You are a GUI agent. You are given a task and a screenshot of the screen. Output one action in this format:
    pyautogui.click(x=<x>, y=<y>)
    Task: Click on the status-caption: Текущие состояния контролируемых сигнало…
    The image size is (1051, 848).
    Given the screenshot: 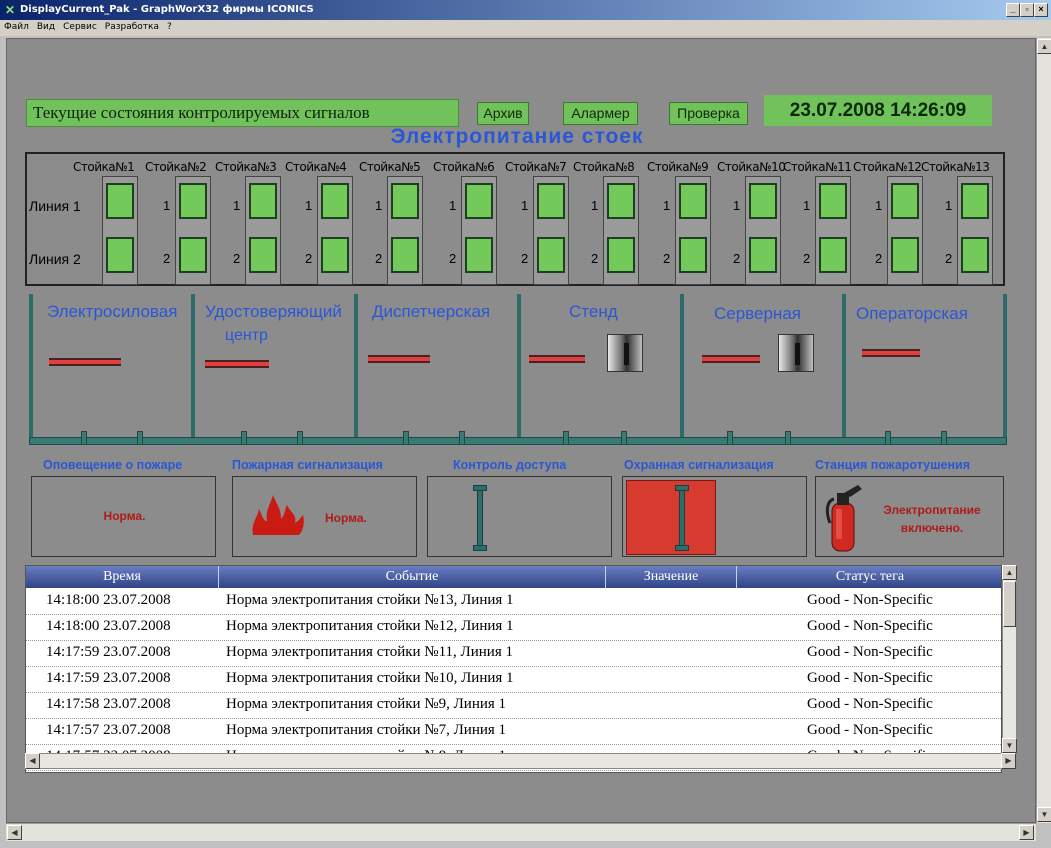 What is the action you would take?
    pyautogui.click(x=242, y=113)
    